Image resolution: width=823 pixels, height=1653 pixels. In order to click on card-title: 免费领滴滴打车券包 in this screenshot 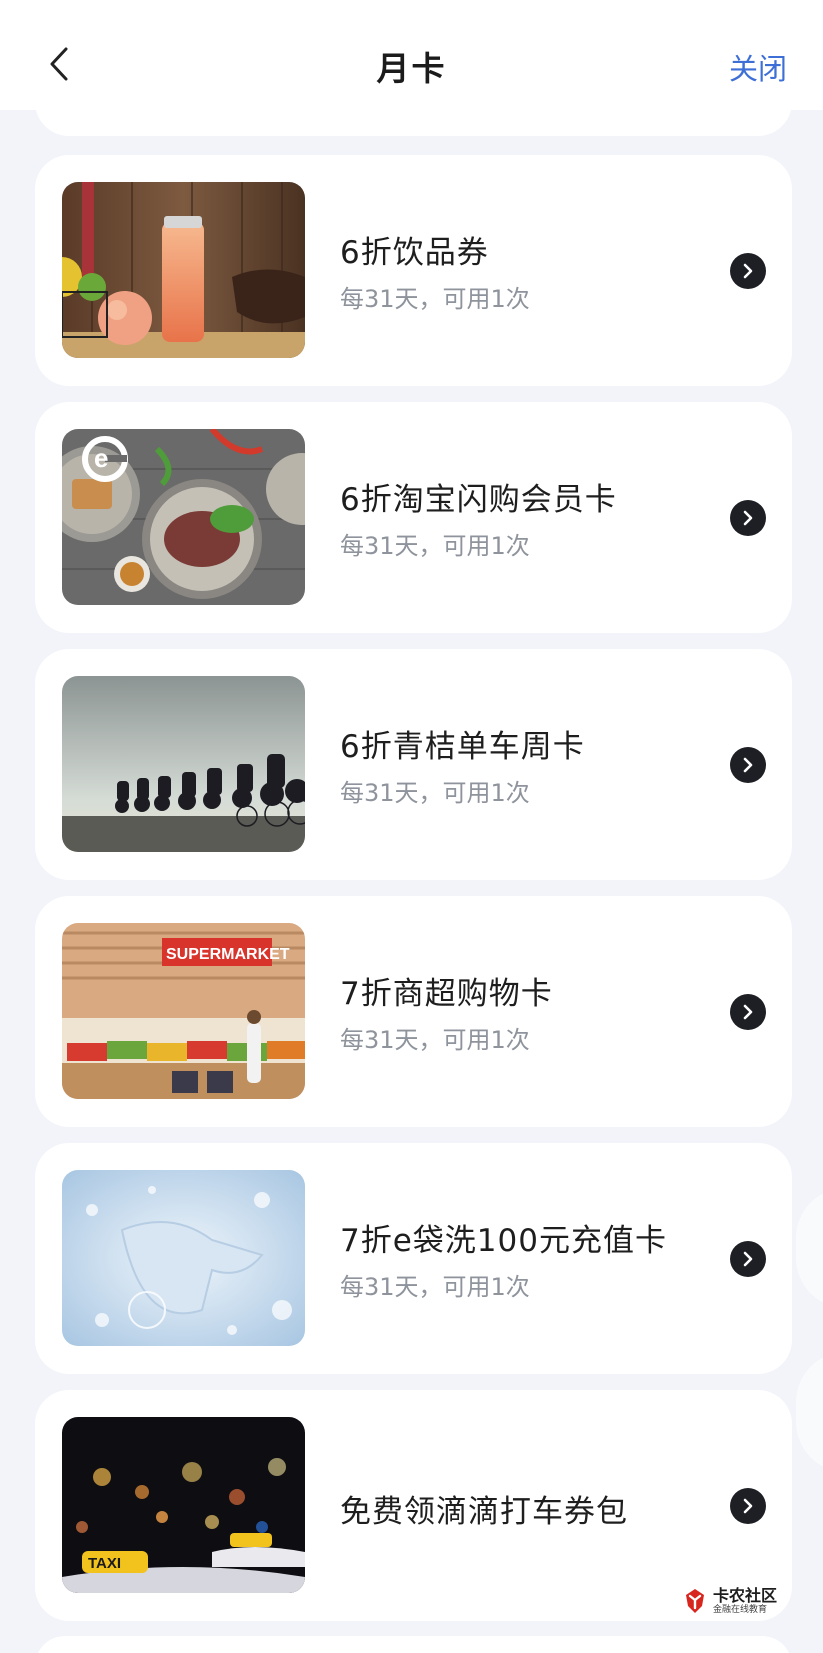, I will do `click(484, 1512)`.